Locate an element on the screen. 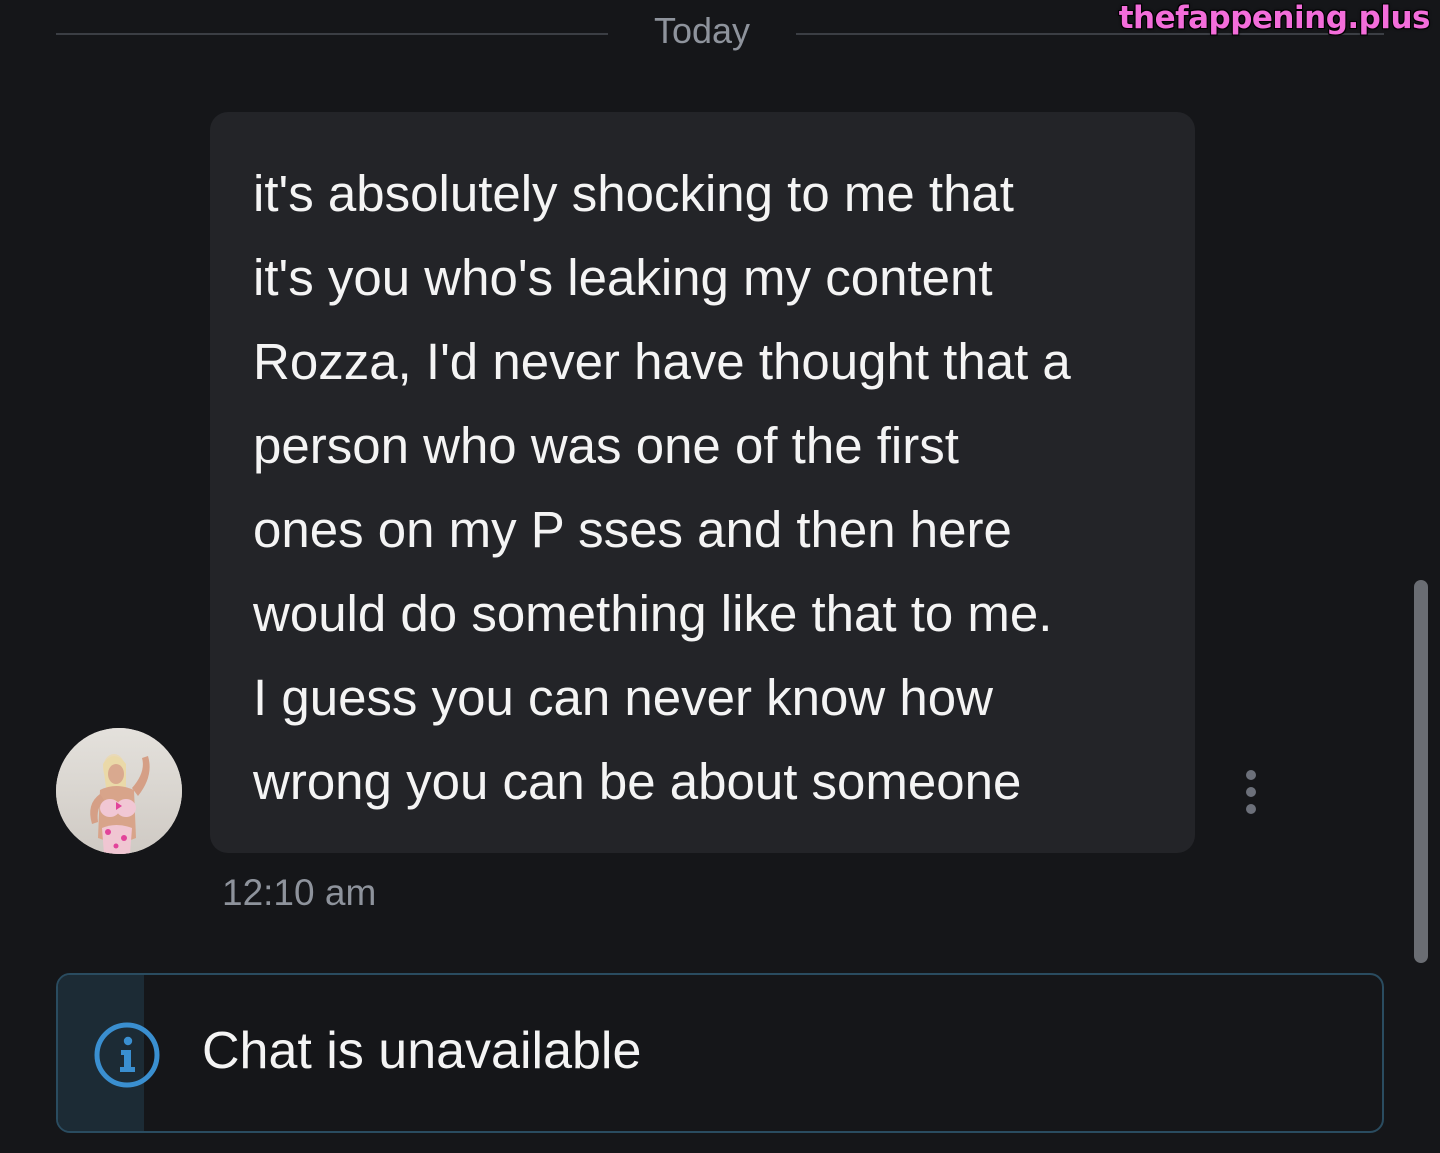 The image size is (1440, 1153). message-options-button is located at coordinates (1251, 792).